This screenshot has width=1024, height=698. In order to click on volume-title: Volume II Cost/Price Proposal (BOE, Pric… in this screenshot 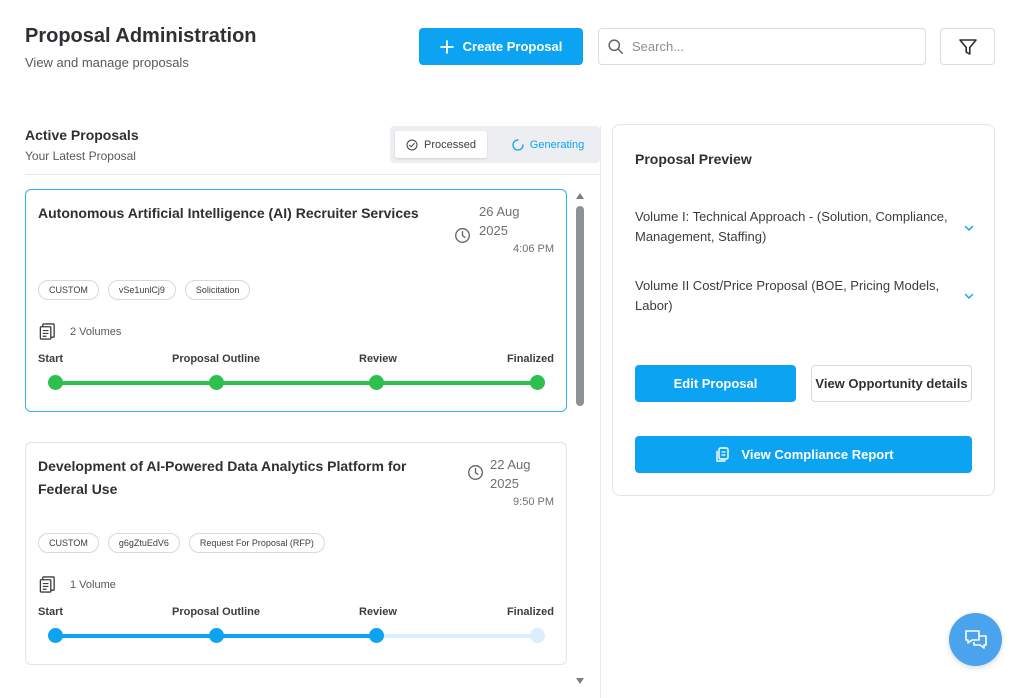, I will do `click(787, 295)`.